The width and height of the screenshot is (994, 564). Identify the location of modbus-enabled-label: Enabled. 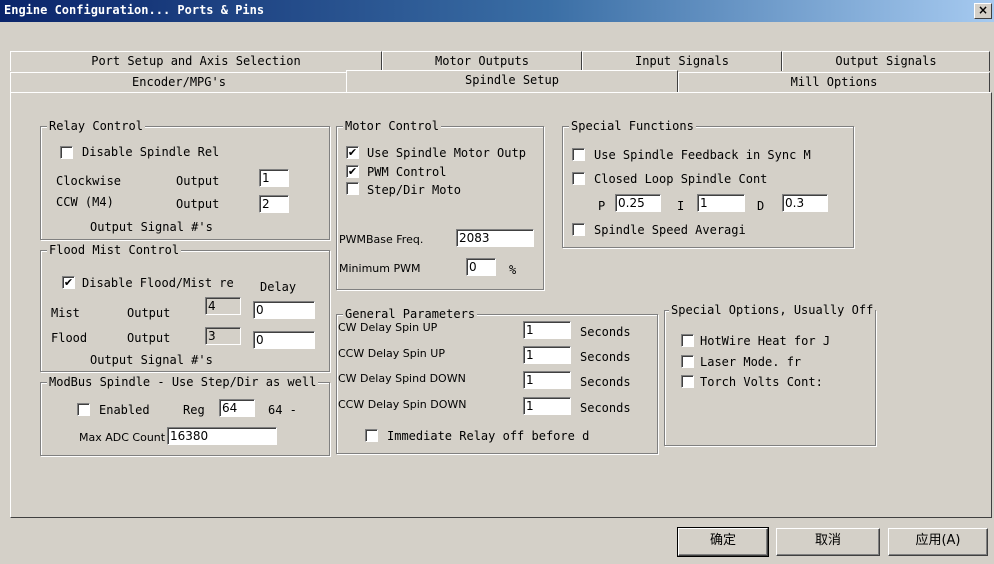
(124, 410).